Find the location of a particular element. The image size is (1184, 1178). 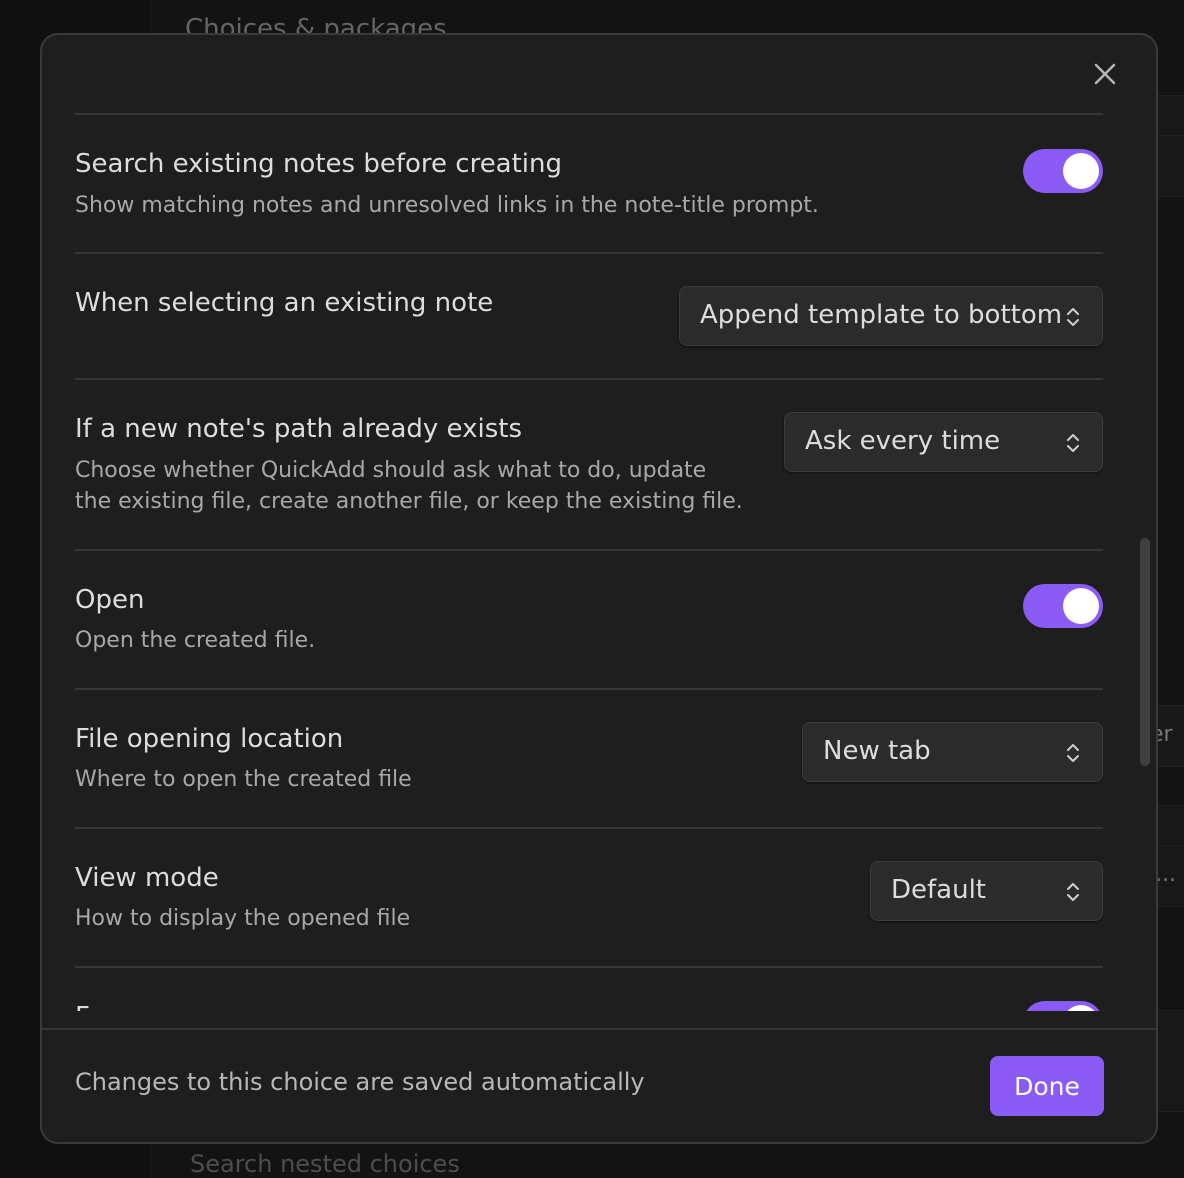

search-existing-notes-toggle is located at coordinates (1063, 171).